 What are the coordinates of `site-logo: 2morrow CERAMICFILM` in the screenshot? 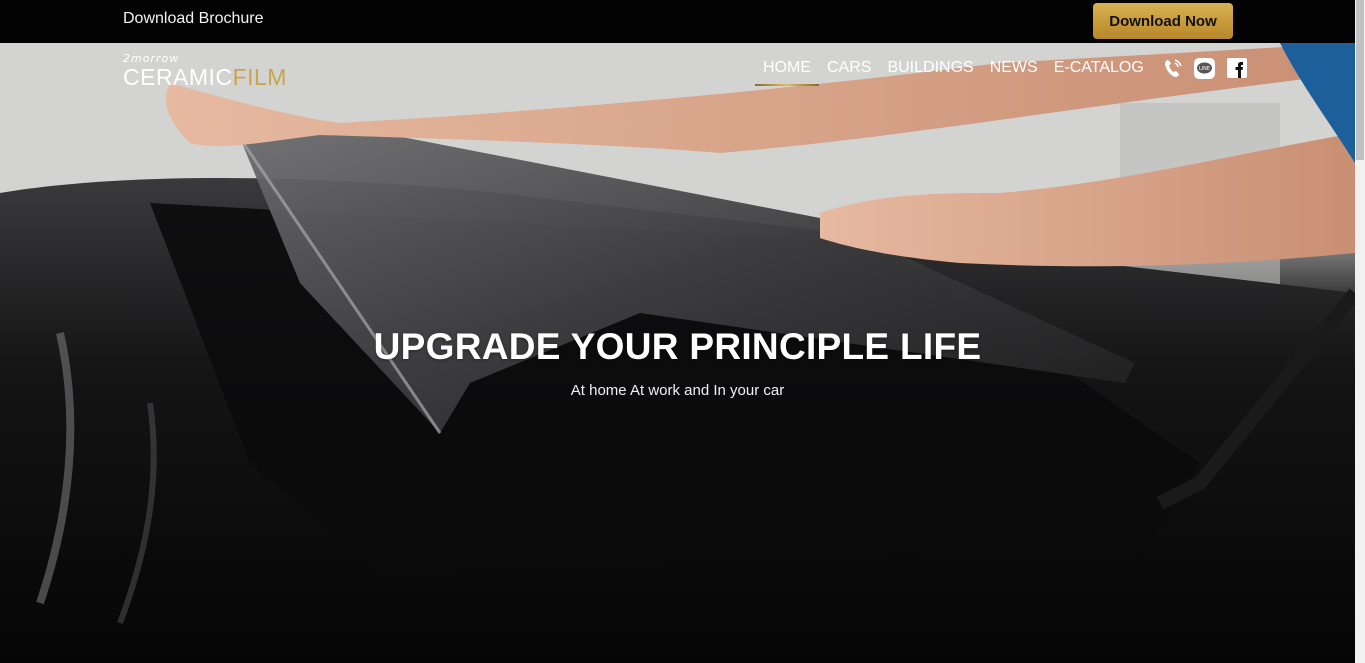 It's located at (205, 71).